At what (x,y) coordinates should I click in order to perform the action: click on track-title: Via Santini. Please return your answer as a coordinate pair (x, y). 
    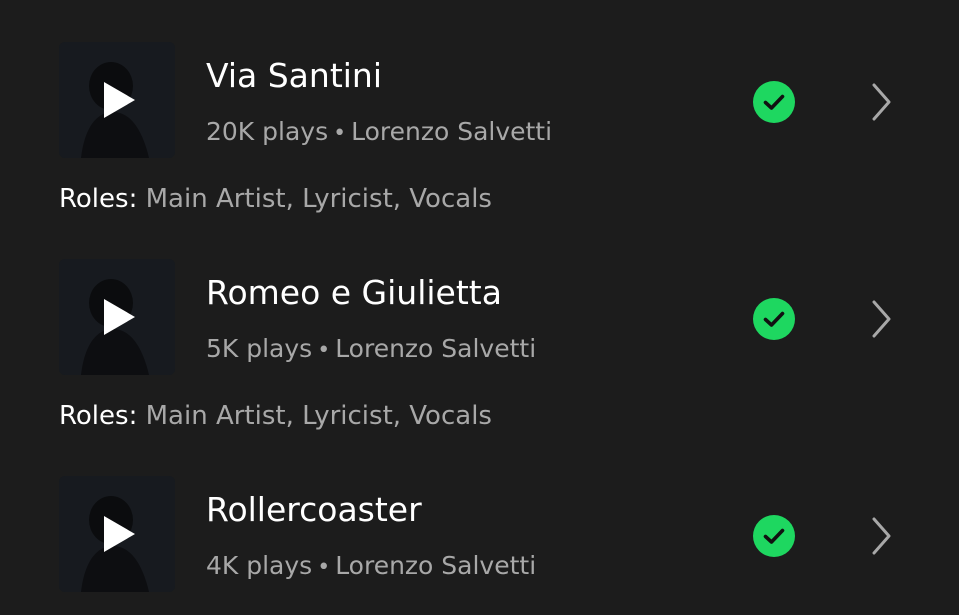
    Looking at the image, I should click on (294, 75).